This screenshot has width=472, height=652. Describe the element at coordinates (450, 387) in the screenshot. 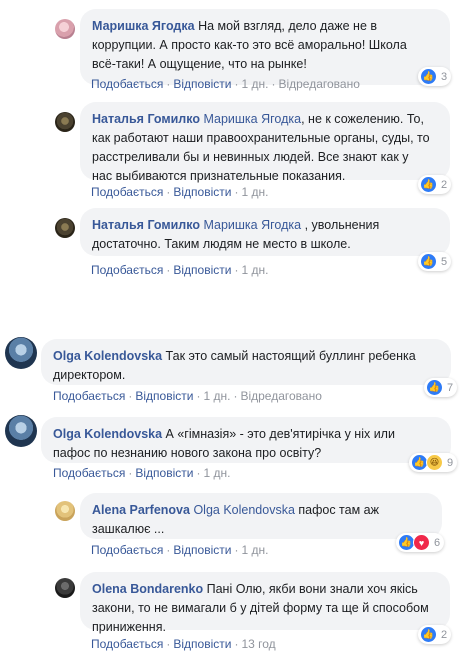

I see `reaction-count: 7` at that location.